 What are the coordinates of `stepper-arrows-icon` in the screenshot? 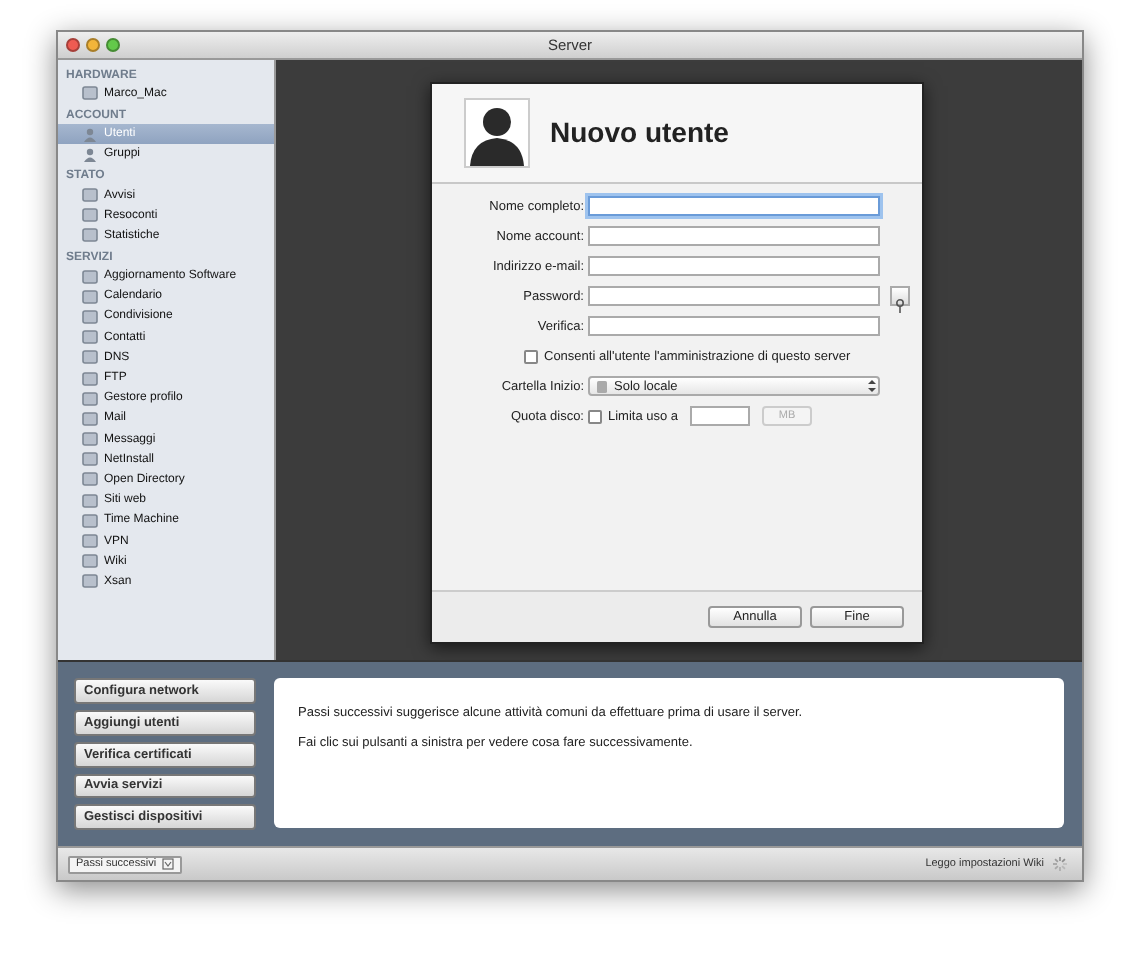 It's located at (872, 386).